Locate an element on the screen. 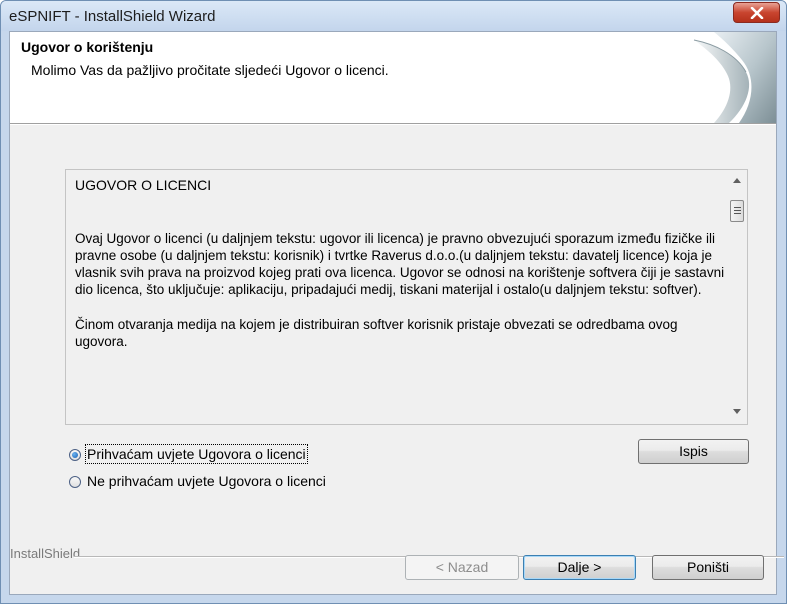 The width and height of the screenshot is (787, 604). header-separator is located at coordinates (393, 124).